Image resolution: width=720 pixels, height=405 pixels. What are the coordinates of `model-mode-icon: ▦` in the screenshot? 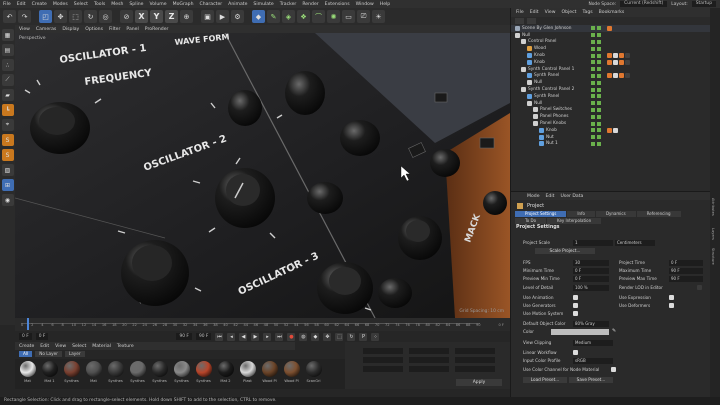 It's located at (7, 35).